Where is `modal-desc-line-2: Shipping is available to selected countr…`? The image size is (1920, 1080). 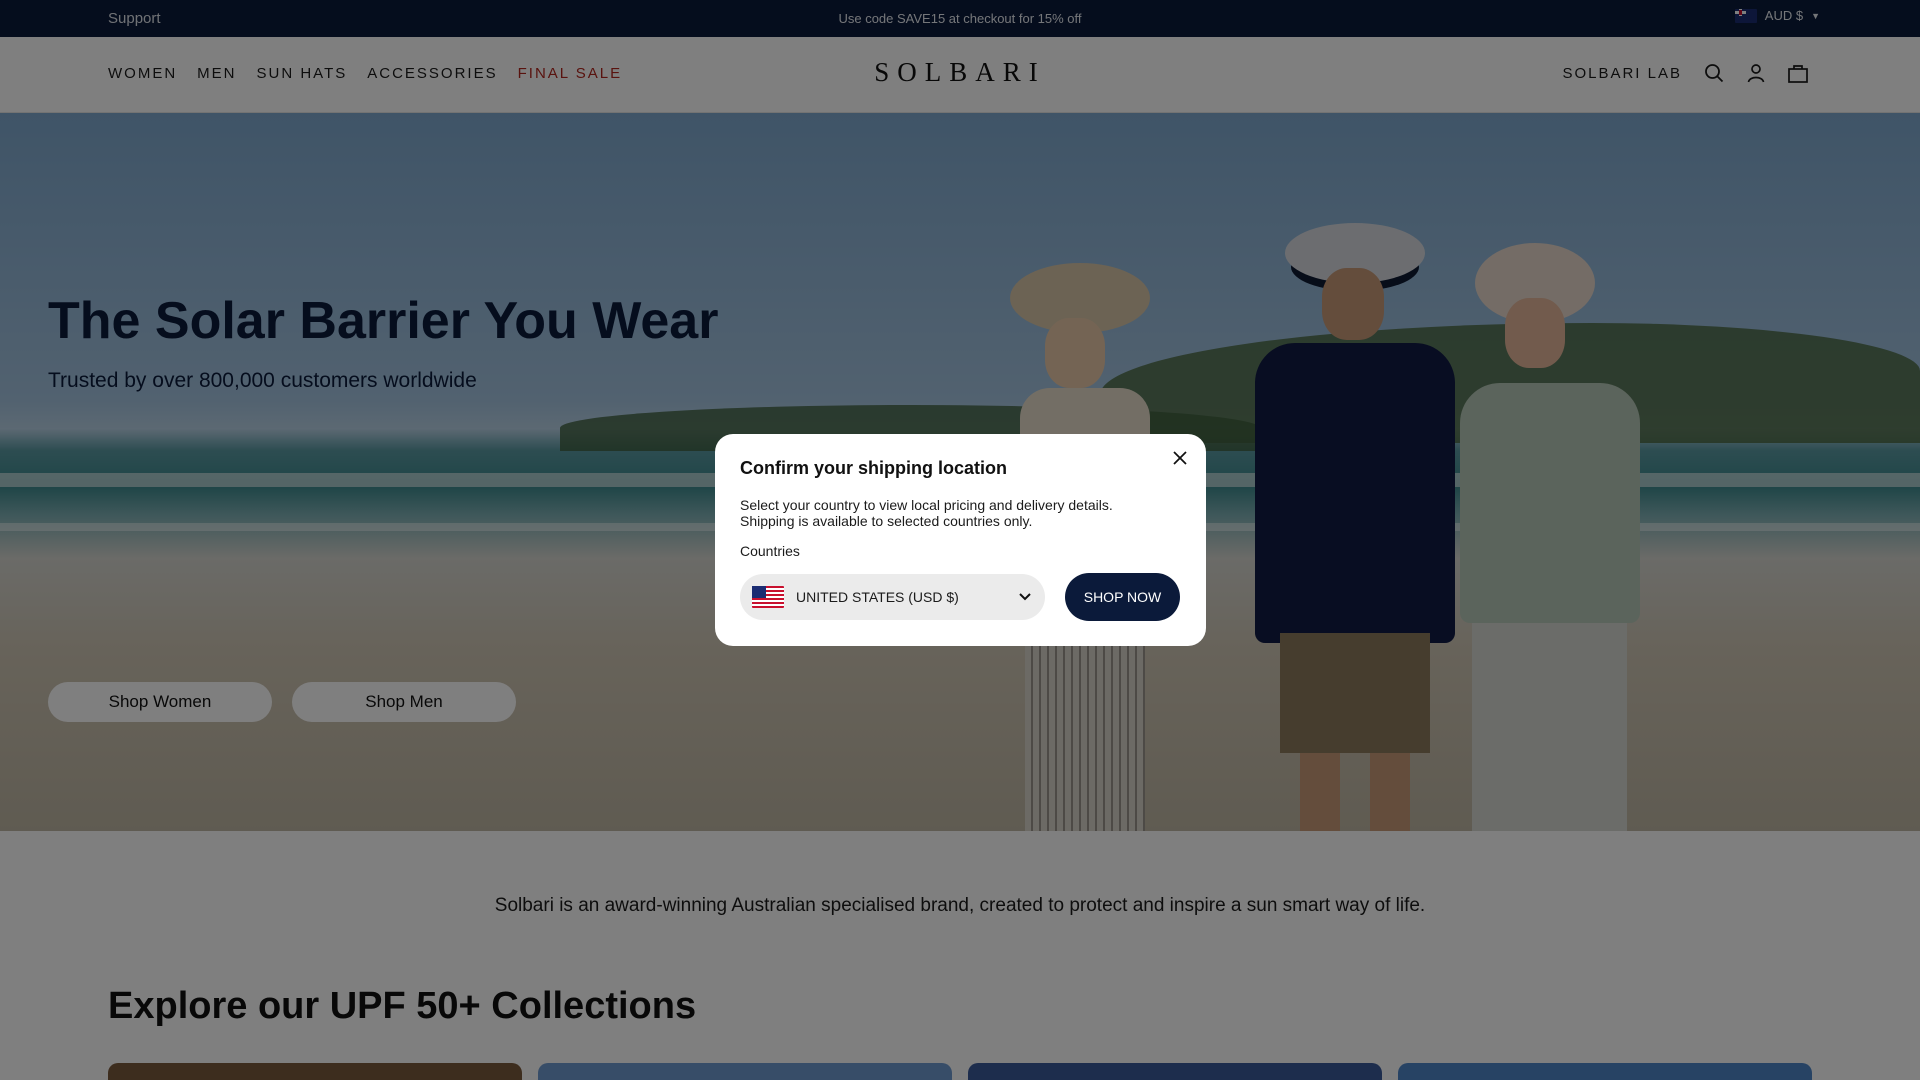 modal-desc-line-2: Shipping is available to selected countr… is located at coordinates (886, 521).